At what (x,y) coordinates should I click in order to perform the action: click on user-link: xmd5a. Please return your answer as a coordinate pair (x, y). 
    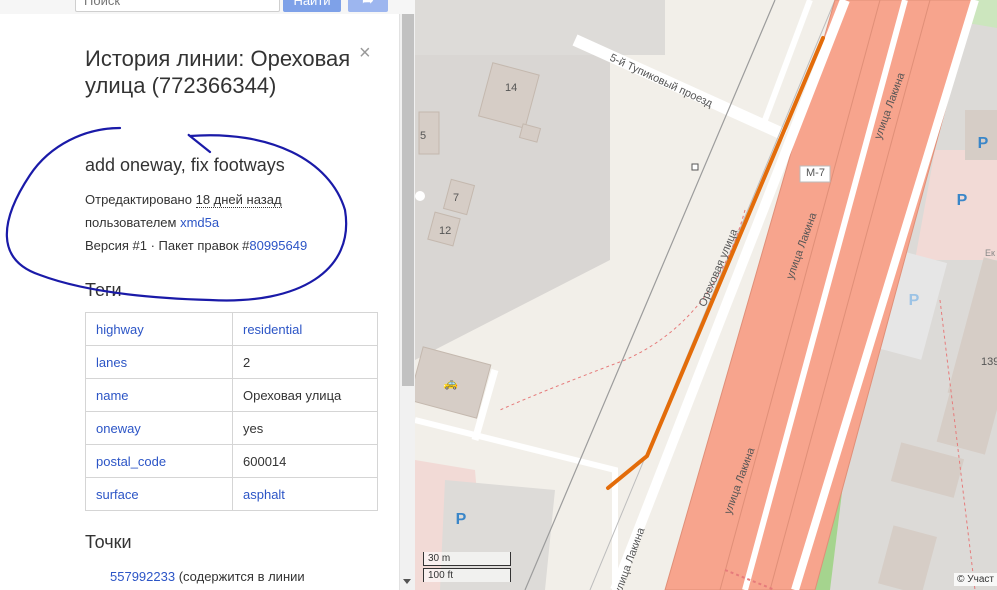
    Looking at the image, I should click on (199, 222).